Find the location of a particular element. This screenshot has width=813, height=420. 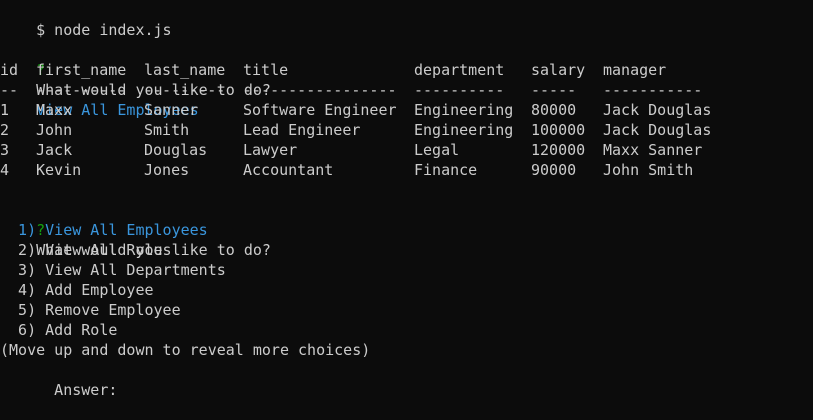

menu-choice: 2) View All Roles is located at coordinates (86, 250).